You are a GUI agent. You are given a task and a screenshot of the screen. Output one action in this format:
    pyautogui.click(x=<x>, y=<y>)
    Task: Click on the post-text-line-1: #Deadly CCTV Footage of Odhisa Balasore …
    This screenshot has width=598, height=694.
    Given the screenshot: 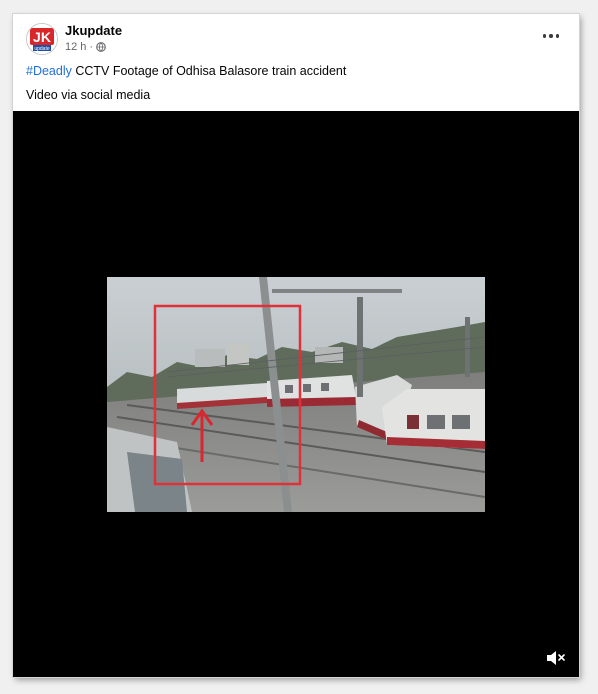 What is the action you would take?
    pyautogui.click(x=186, y=71)
    